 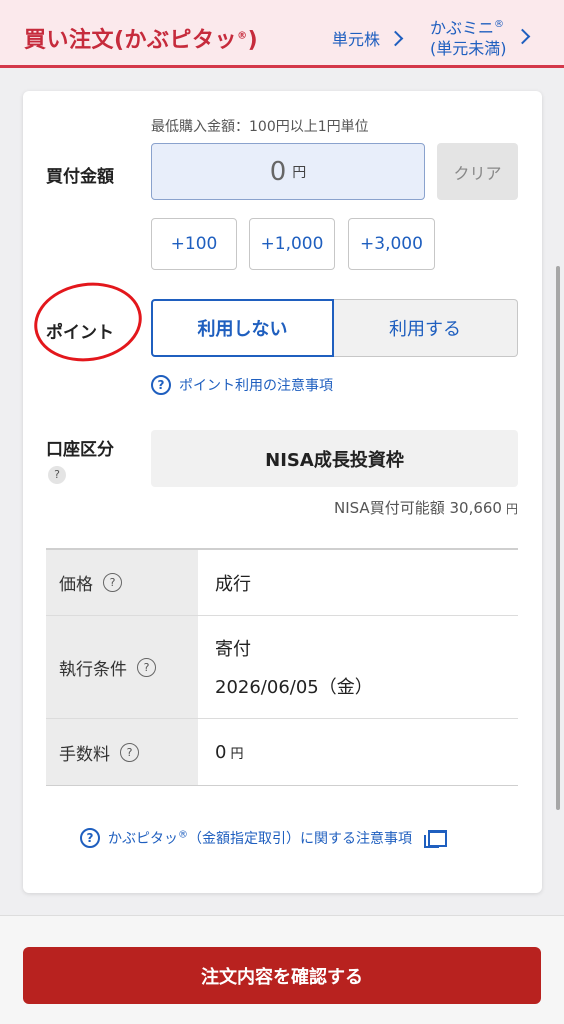 What do you see at coordinates (334, 458) in the screenshot?
I see `account-type-value: NISA成長投資枠` at bounding box center [334, 458].